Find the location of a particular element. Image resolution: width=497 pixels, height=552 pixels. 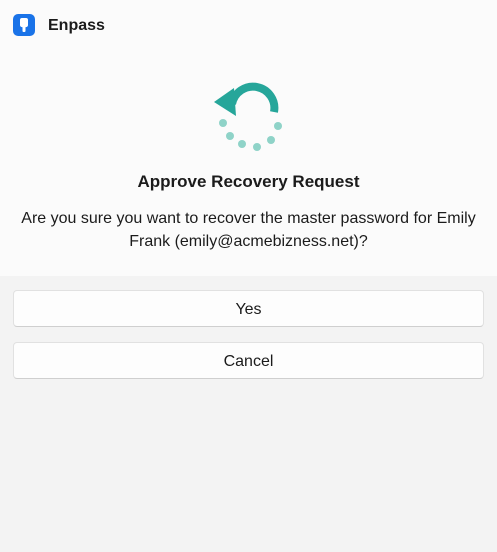

cancel-button: Cancel is located at coordinates (248, 360).